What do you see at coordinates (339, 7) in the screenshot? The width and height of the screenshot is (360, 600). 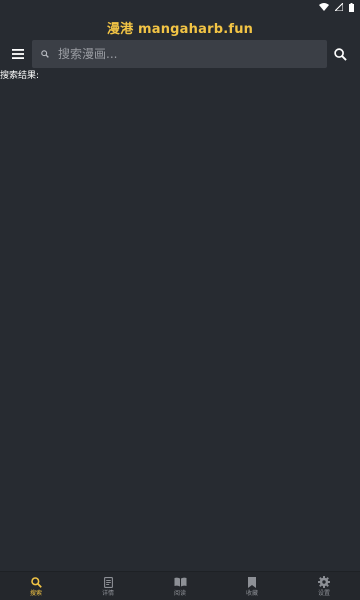 I see `signal-icon` at bounding box center [339, 7].